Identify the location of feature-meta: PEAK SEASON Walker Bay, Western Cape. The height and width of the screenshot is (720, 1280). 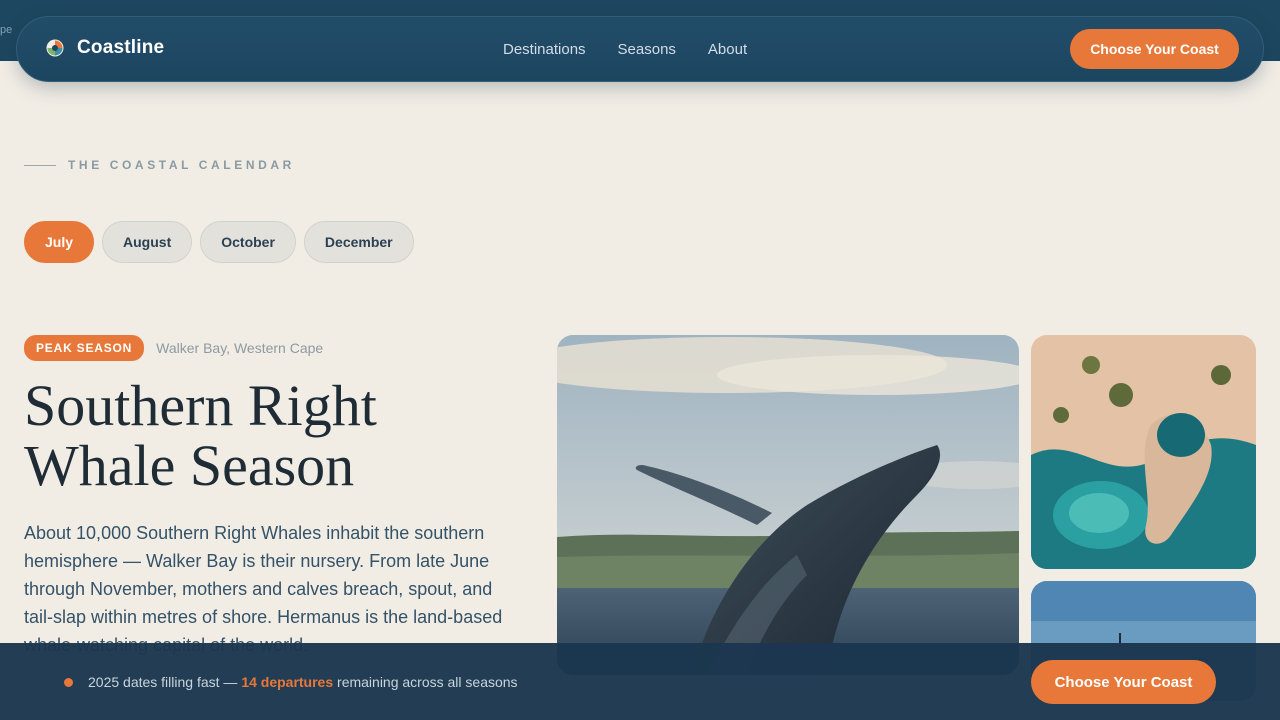
(173, 348).